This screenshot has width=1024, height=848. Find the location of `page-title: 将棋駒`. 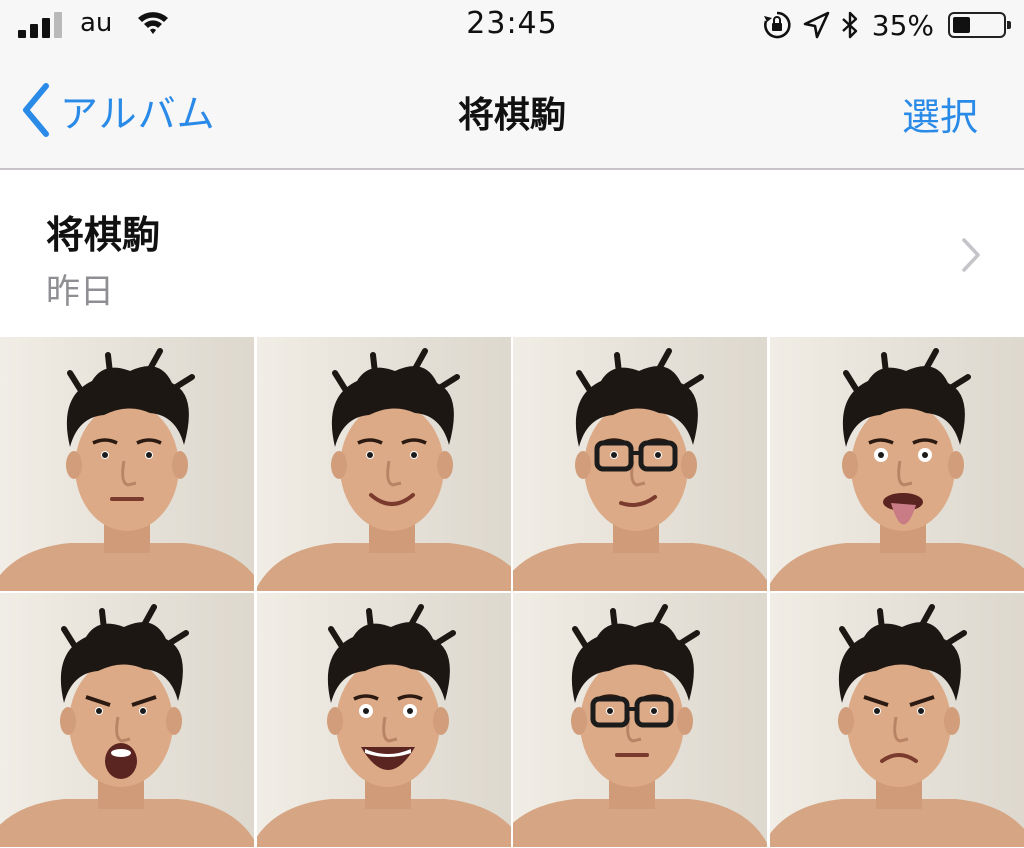

page-title: 将棋駒 is located at coordinates (511, 115).